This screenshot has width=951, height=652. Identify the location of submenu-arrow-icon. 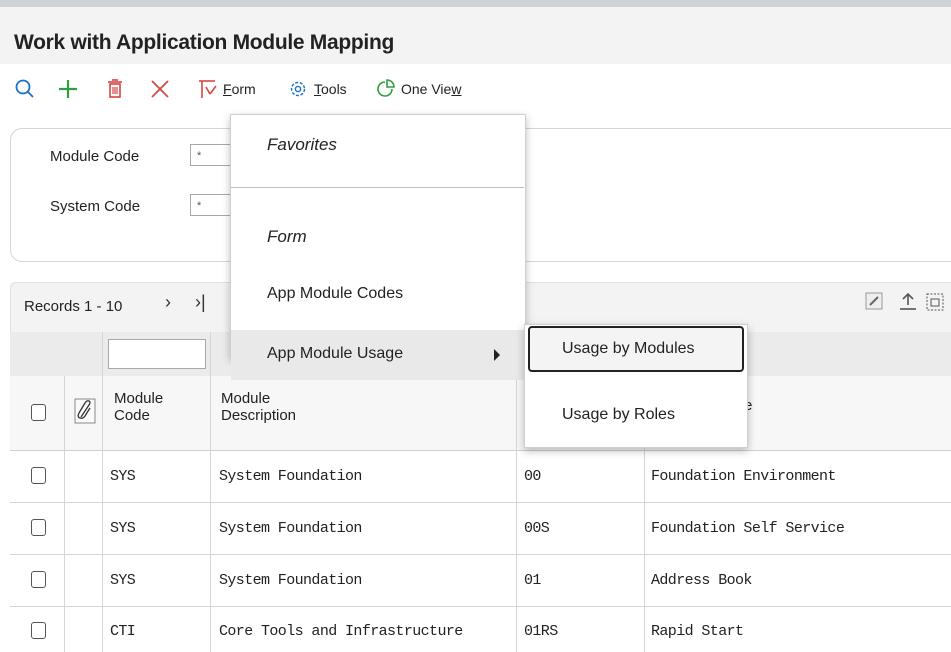
(497, 355).